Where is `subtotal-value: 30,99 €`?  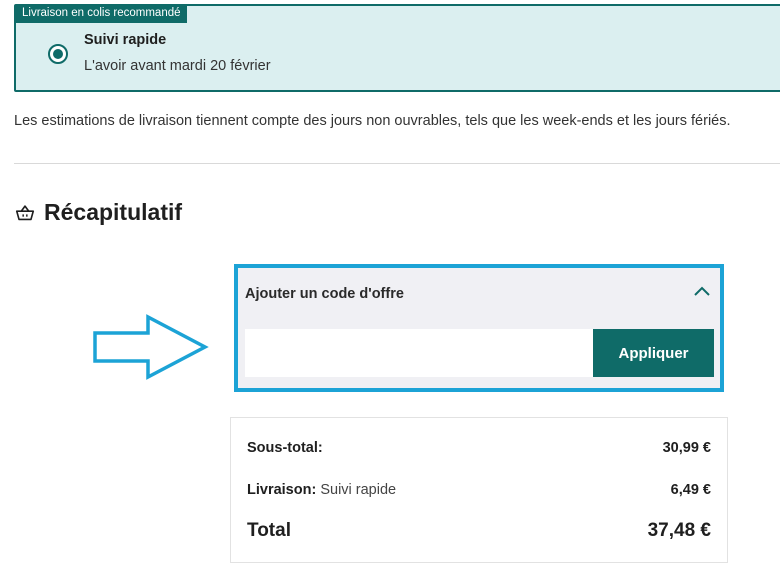
subtotal-value: 30,99 € is located at coordinates (686, 448).